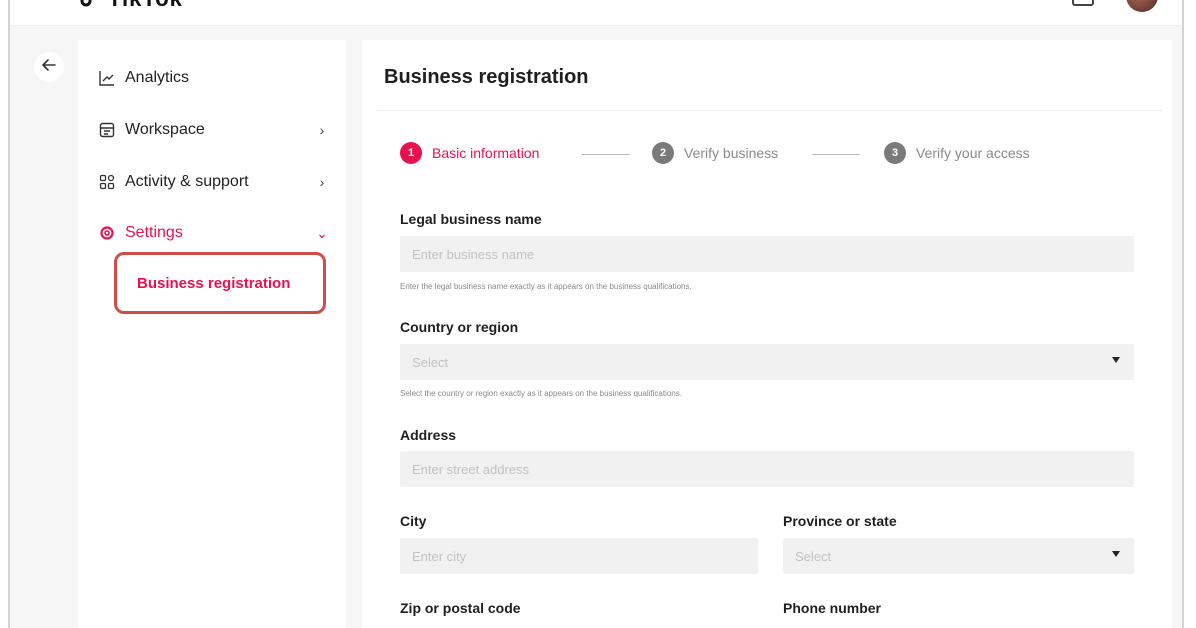 The height and width of the screenshot is (628, 1196). I want to click on arrow-left-icon, so click(49, 67).